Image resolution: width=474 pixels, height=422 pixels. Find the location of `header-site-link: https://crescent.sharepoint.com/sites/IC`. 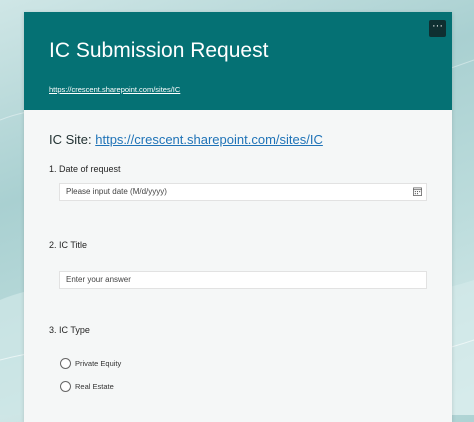

header-site-link: https://crescent.sharepoint.com/sites/IC is located at coordinates (114, 89).